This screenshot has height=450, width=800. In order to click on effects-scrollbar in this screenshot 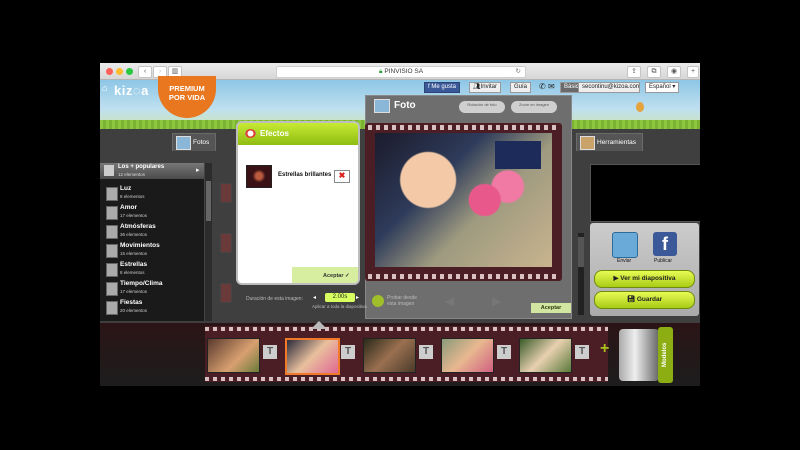, I will do `click(581, 274)`.